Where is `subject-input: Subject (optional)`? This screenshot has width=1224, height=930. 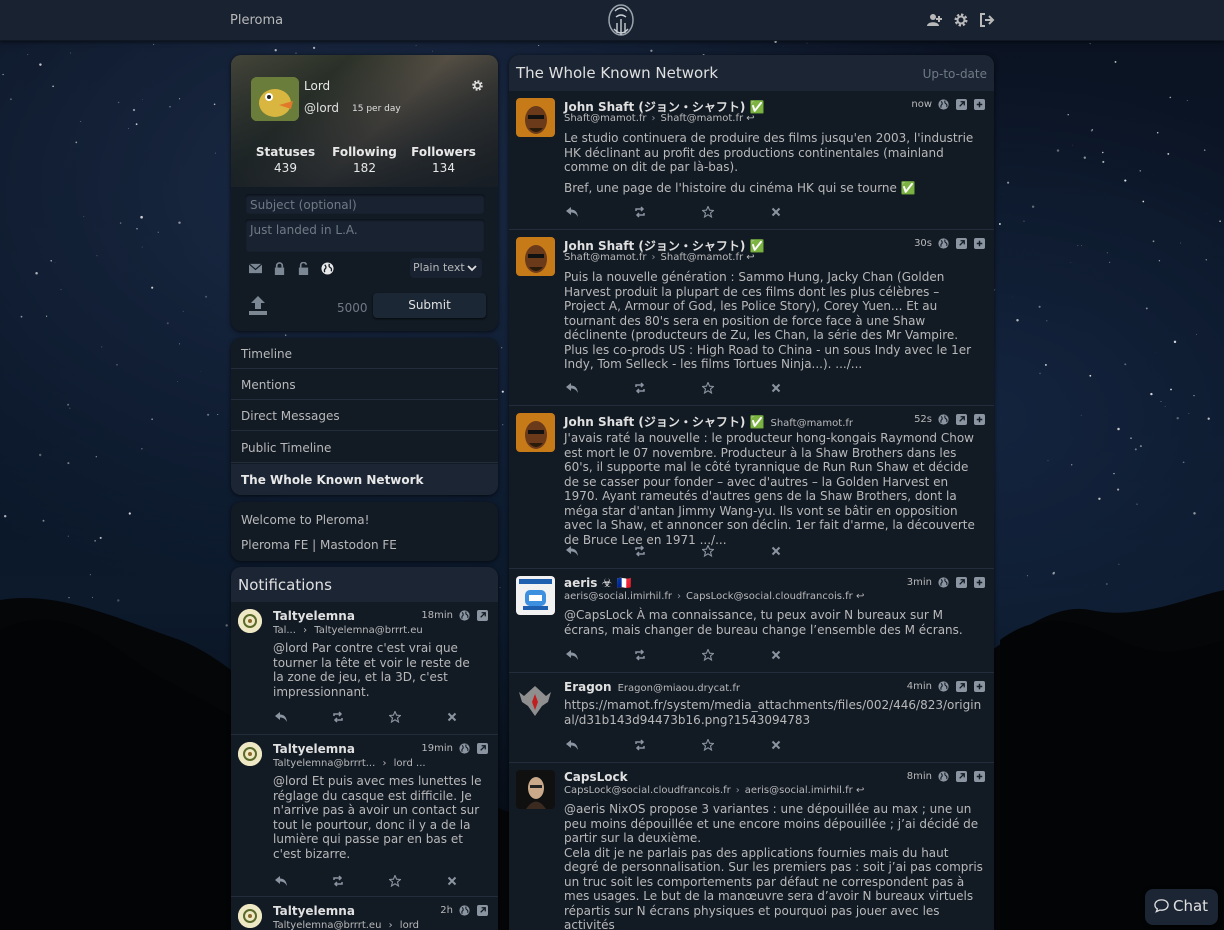 subject-input: Subject (optional) is located at coordinates (365, 204).